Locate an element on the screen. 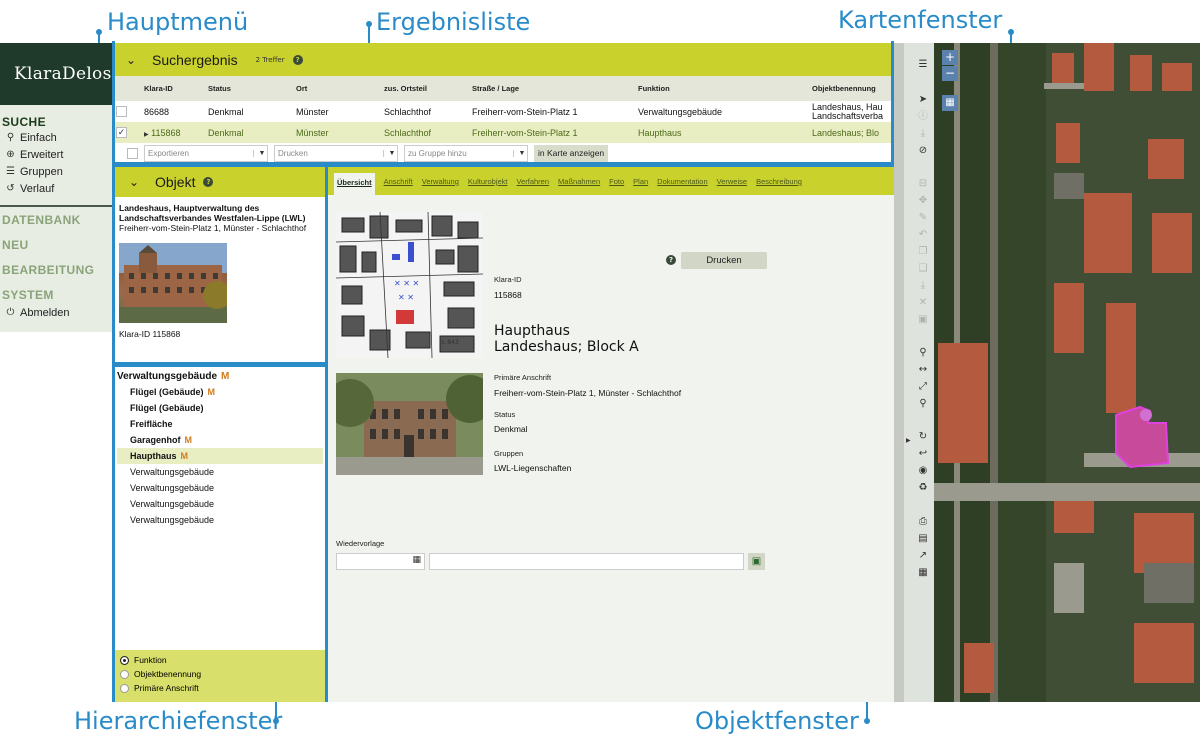 This screenshot has width=1200, height=745. recycle-icon: ♻ is located at coordinates (923, 488).